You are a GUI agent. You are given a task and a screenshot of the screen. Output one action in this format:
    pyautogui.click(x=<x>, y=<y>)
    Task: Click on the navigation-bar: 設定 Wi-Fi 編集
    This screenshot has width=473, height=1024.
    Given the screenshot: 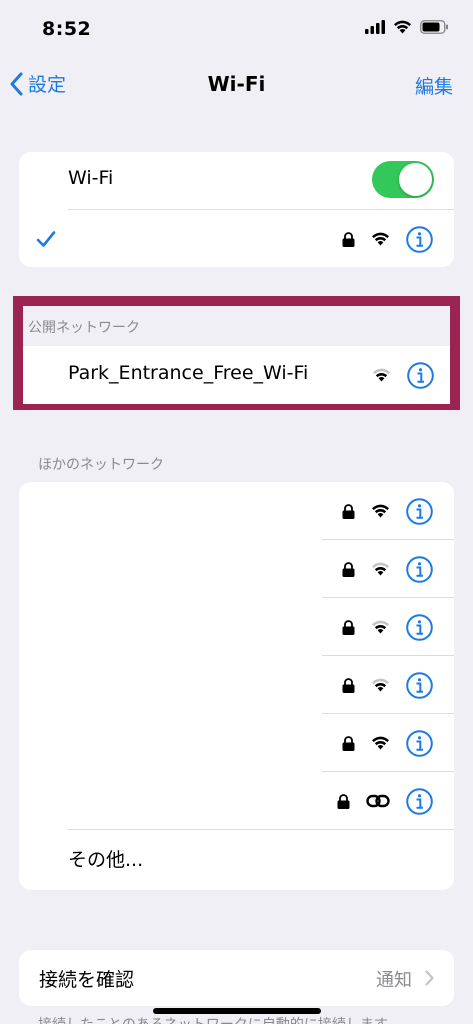 What is the action you would take?
    pyautogui.click(x=236, y=84)
    